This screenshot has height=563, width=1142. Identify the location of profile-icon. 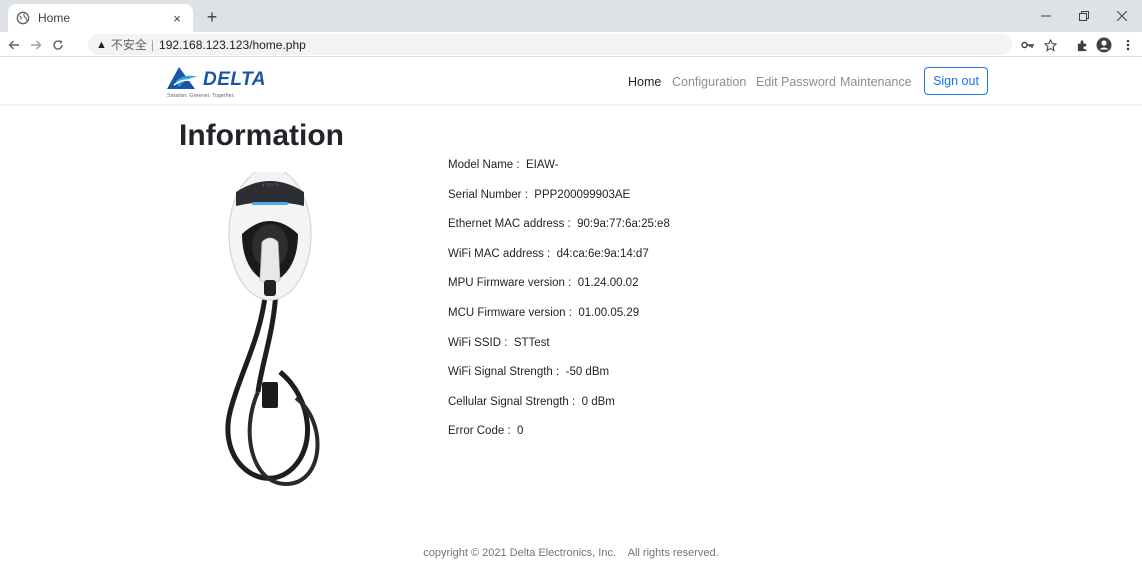
(1104, 45).